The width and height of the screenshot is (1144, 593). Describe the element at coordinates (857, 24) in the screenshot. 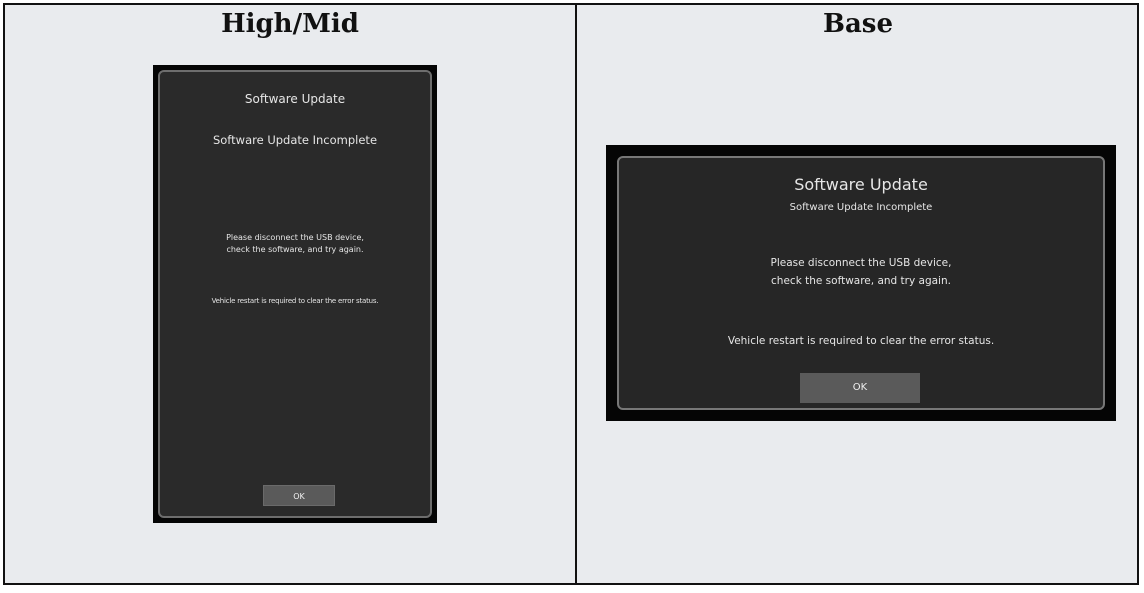

I see `column-title-base: Base` at that location.